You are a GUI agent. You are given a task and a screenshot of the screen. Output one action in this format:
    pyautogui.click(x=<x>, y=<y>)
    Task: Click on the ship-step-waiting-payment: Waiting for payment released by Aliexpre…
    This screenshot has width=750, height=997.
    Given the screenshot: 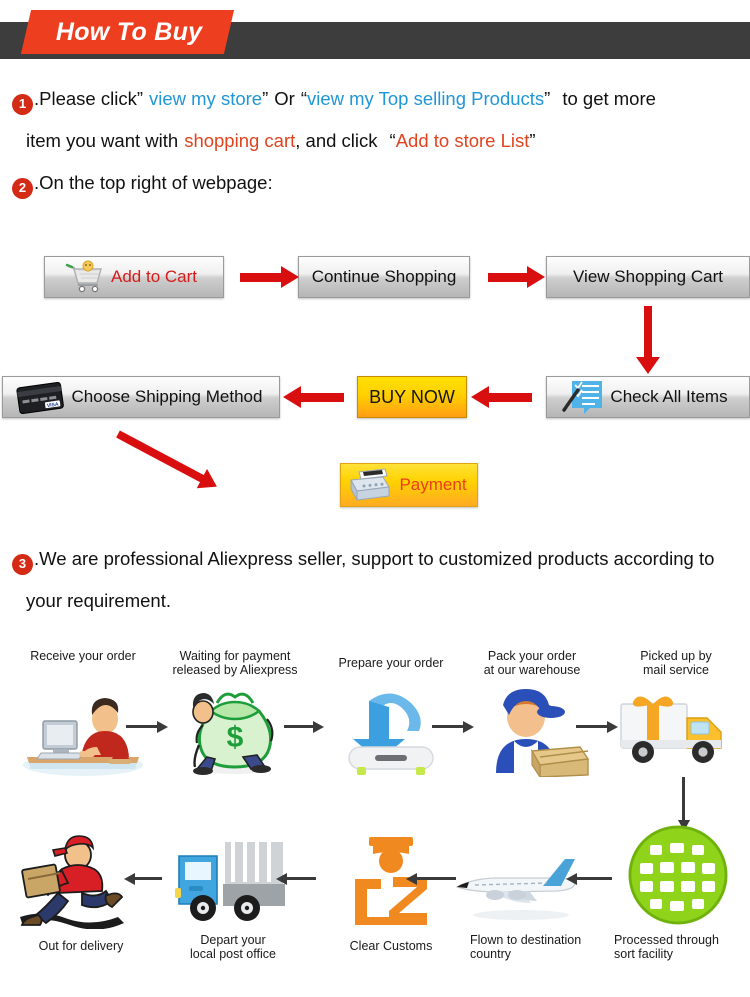 What is the action you would take?
    pyautogui.click(x=235, y=663)
    